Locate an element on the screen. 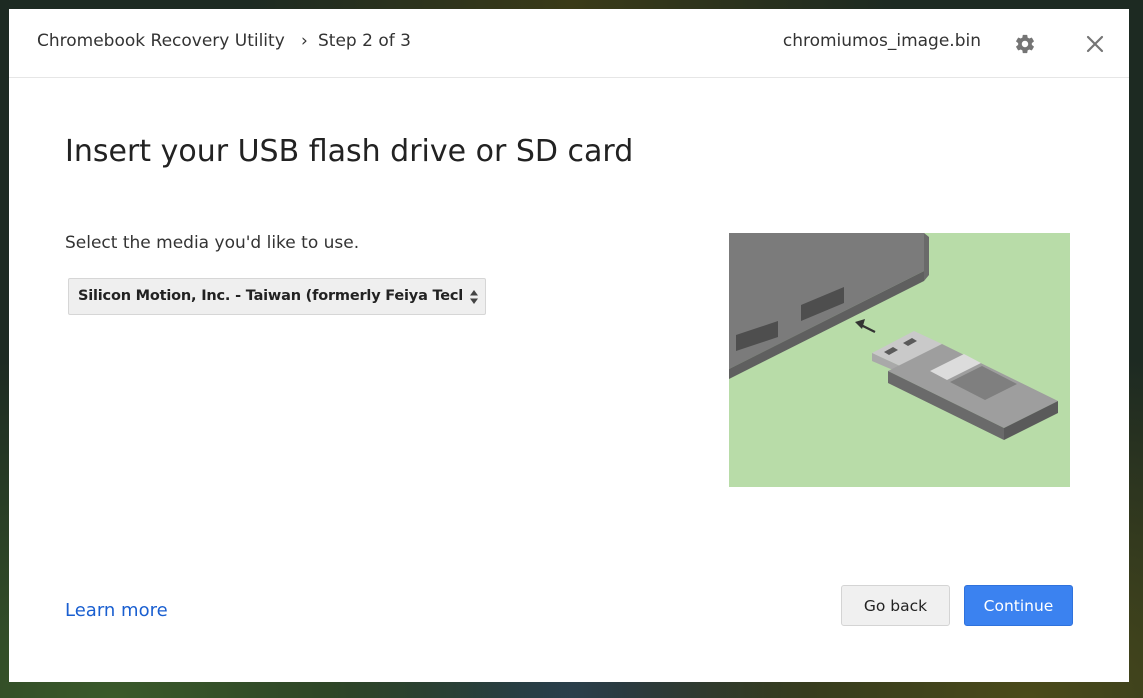  usb-insert-illustration is located at coordinates (899, 360).